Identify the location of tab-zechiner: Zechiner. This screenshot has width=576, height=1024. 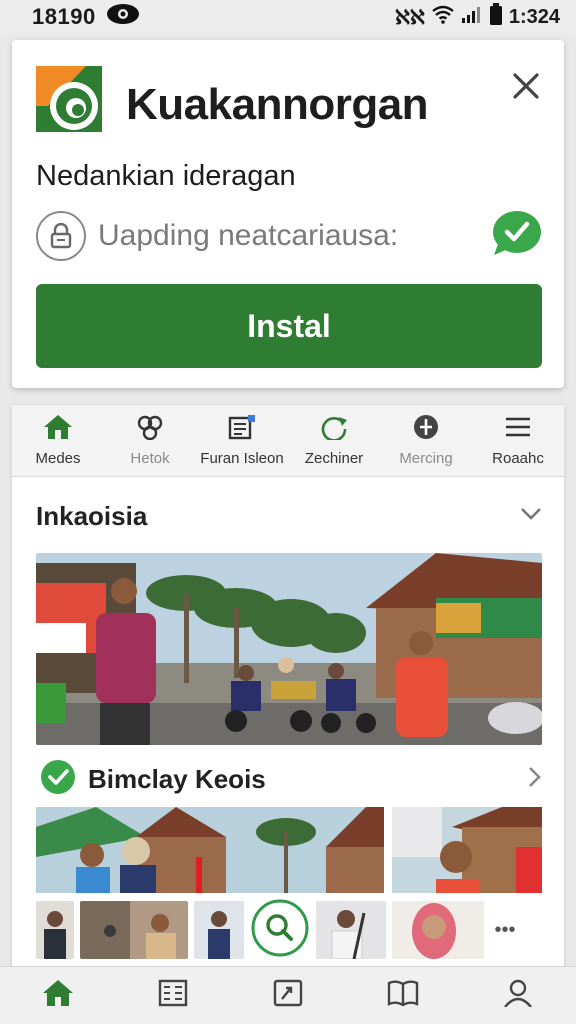
(334, 440).